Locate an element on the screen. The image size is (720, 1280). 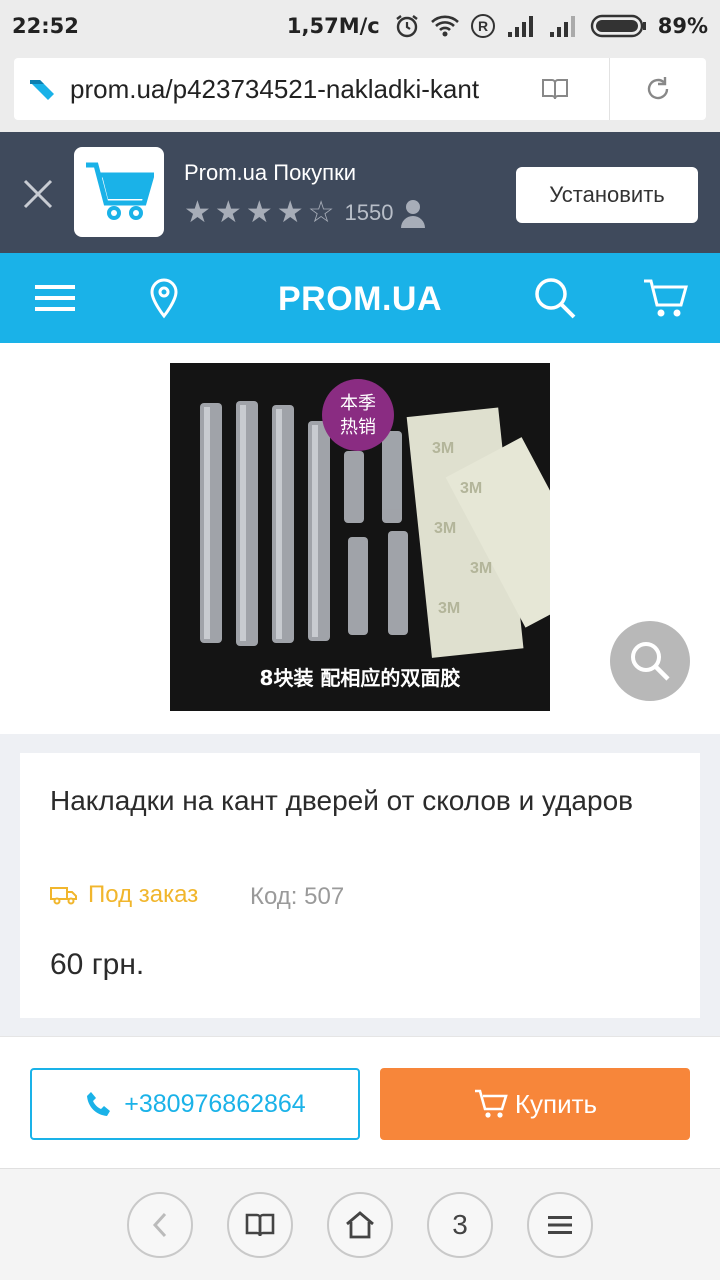
battery-icon is located at coordinates (619, 26).